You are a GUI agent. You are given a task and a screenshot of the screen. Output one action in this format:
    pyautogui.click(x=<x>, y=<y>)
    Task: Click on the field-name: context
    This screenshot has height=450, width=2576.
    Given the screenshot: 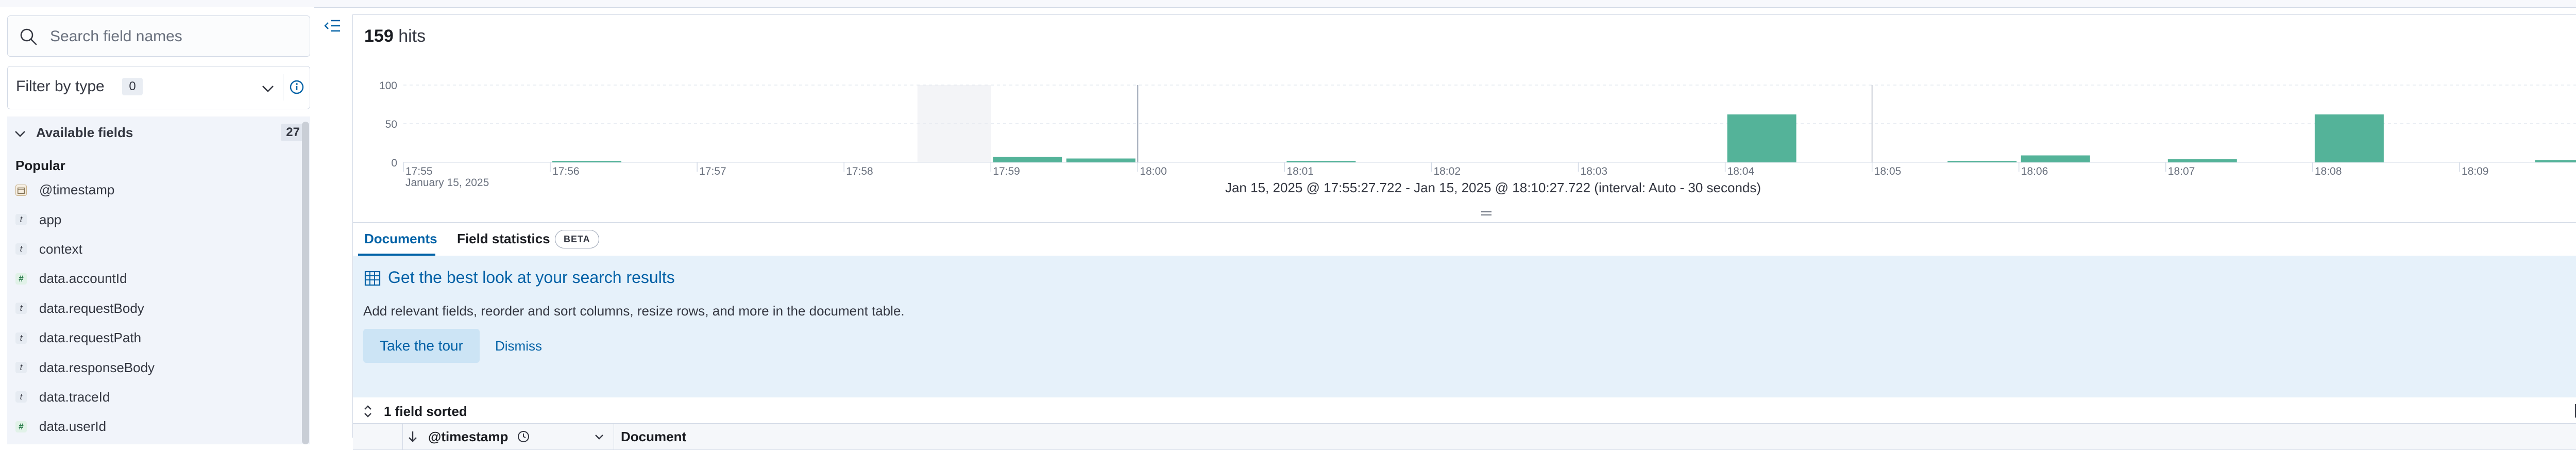 What is the action you would take?
    pyautogui.click(x=60, y=249)
    